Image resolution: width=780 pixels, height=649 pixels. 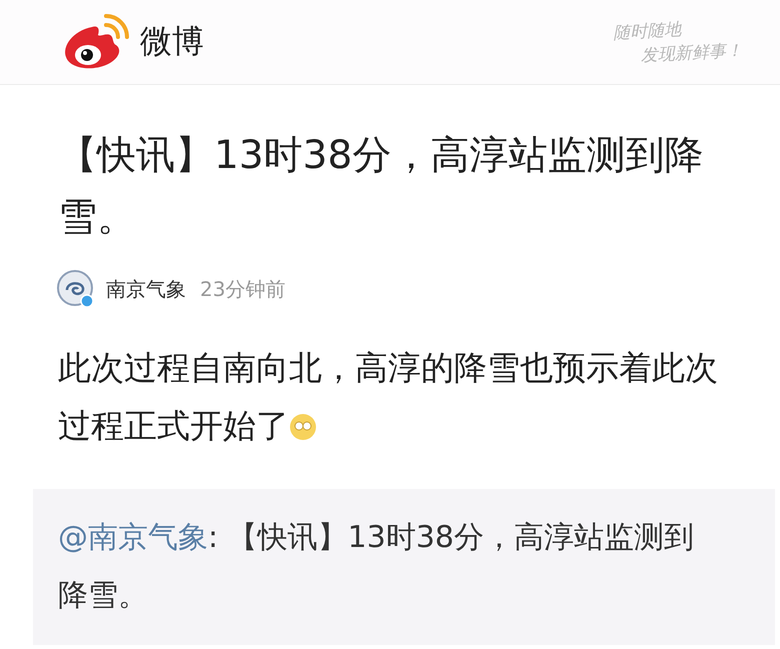 I want to click on repost-text: @南京气象: 【快讯】13时38分，高淳站监测到降雪。, so click(x=376, y=567).